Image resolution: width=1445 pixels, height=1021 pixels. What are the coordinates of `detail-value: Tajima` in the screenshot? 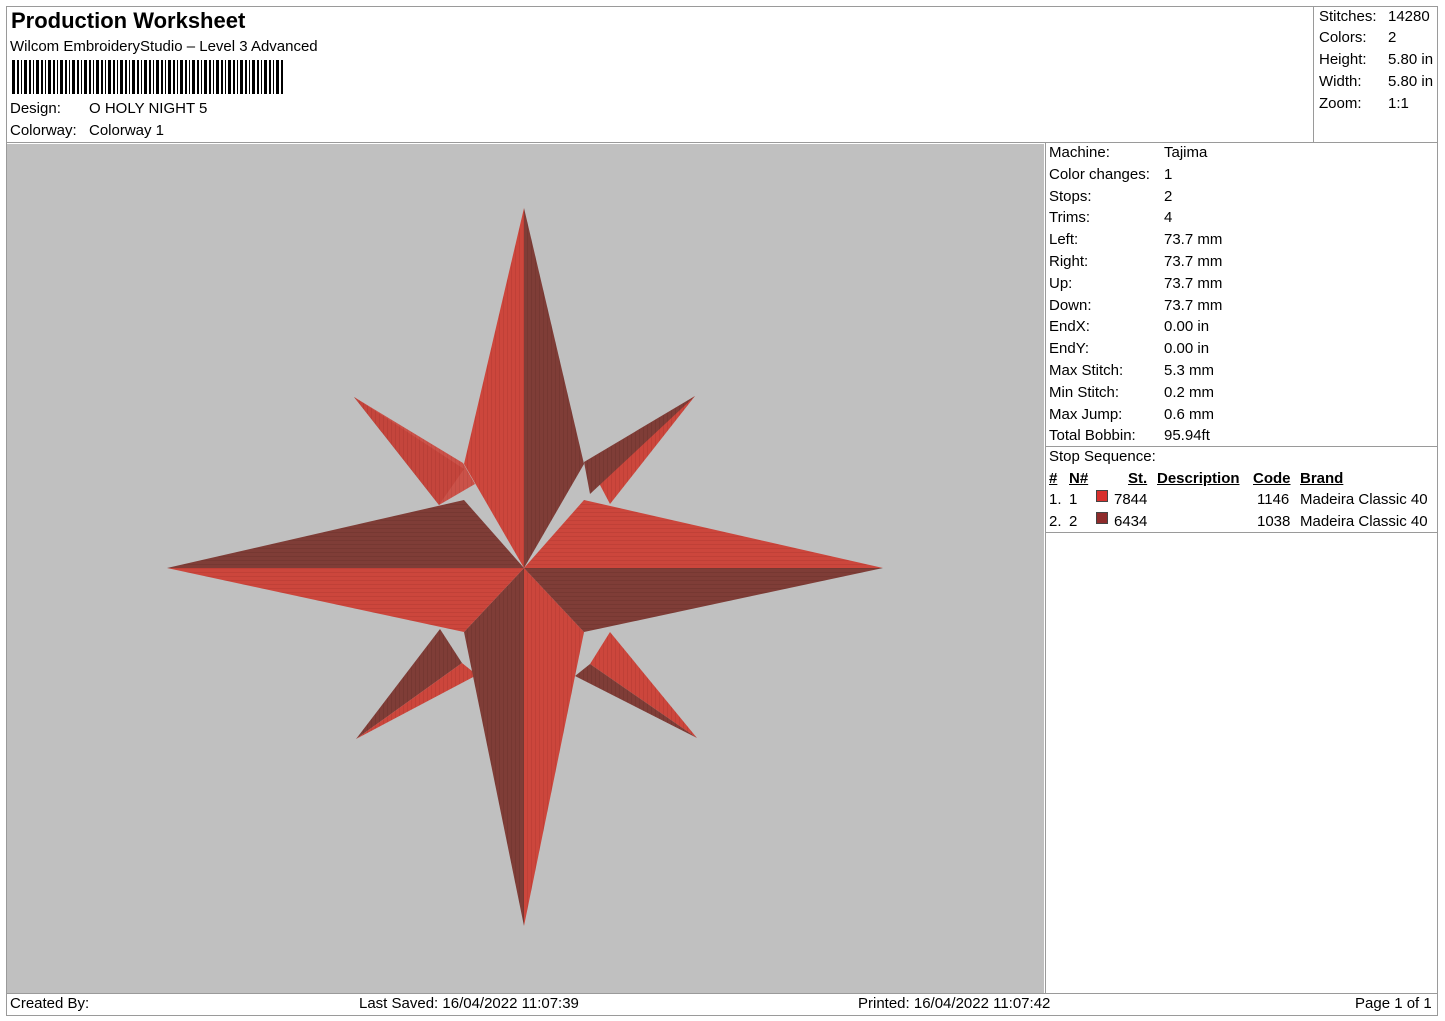 It's located at (1186, 152).